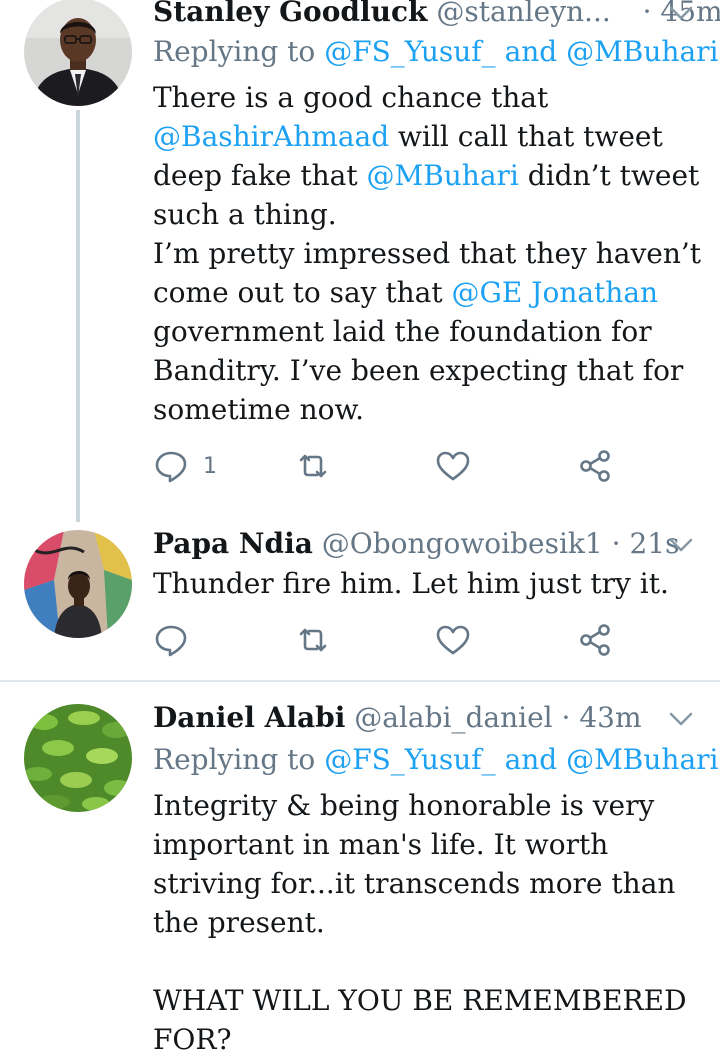  Describe the element at coordinates (233, 543) in the screenshot. I see `author-name: Papa Ndia` at that location.